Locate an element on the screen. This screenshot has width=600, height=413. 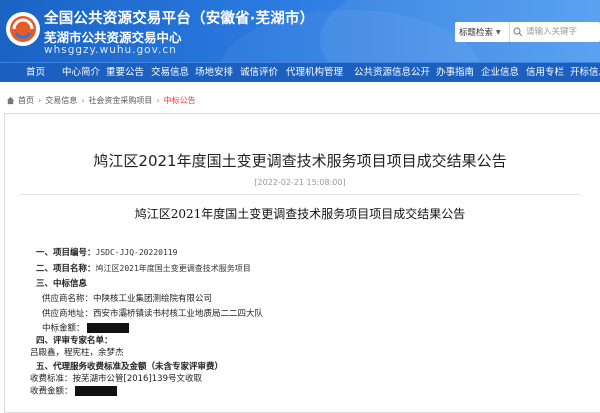
breadcrumb-trade-info: 交易信息 is located at coordinates (61, 100).